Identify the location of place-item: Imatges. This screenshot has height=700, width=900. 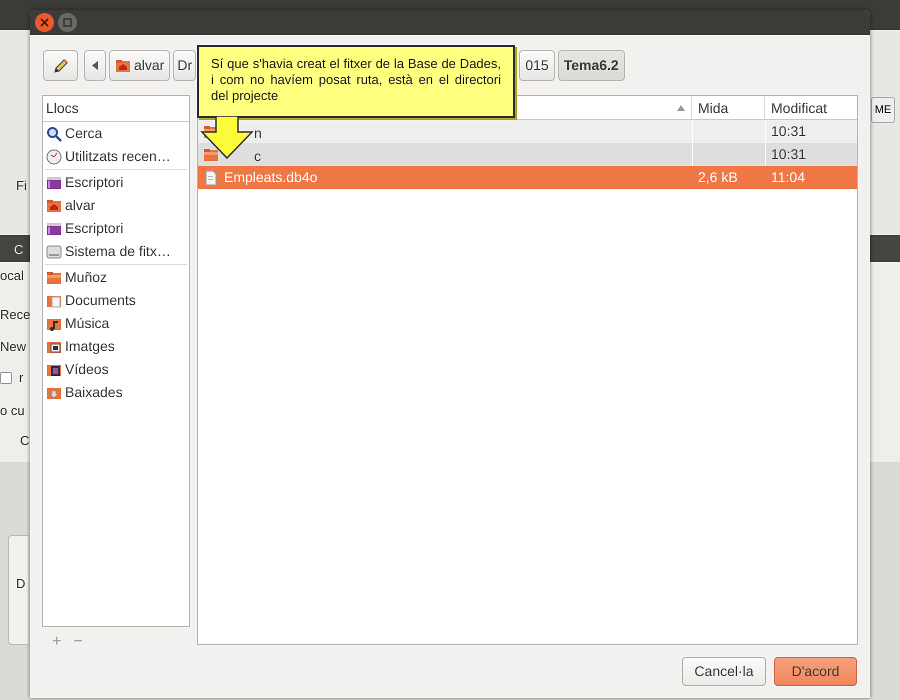
(90, 346).